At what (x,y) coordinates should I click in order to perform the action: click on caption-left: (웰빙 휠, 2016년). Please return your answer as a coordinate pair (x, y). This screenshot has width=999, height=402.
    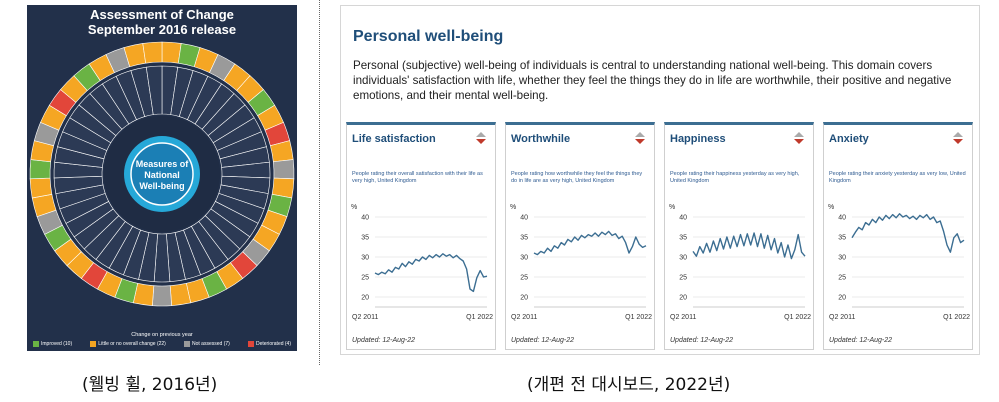
    Looking at the image, I should click on (150, 385).